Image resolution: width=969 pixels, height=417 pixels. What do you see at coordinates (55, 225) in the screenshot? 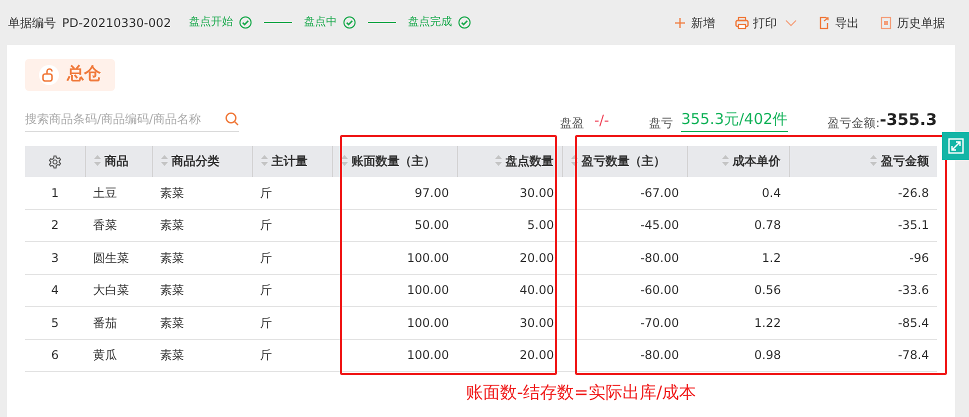
I see `row-number: 2` at bounding box center [55, 225].